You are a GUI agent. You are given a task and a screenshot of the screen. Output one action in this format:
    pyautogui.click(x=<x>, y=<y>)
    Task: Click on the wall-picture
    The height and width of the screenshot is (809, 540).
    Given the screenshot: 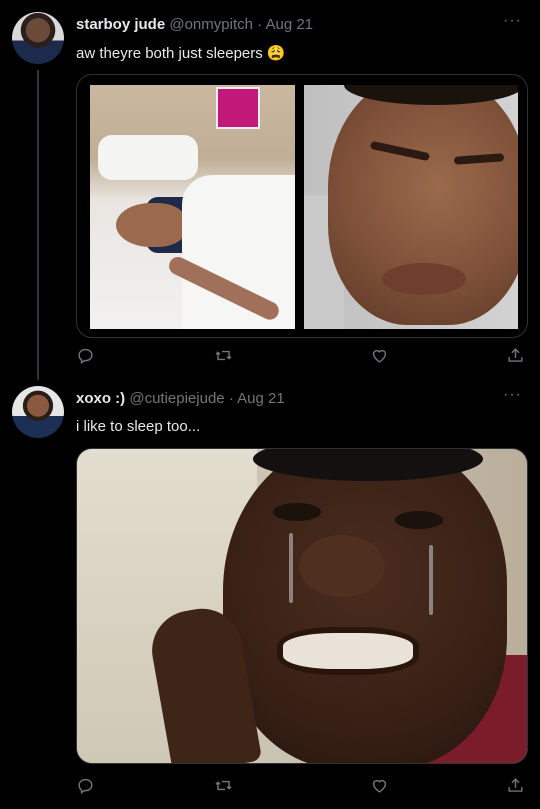 What is the action you would take?
    pyautogui.click(x=238, y=108)
    